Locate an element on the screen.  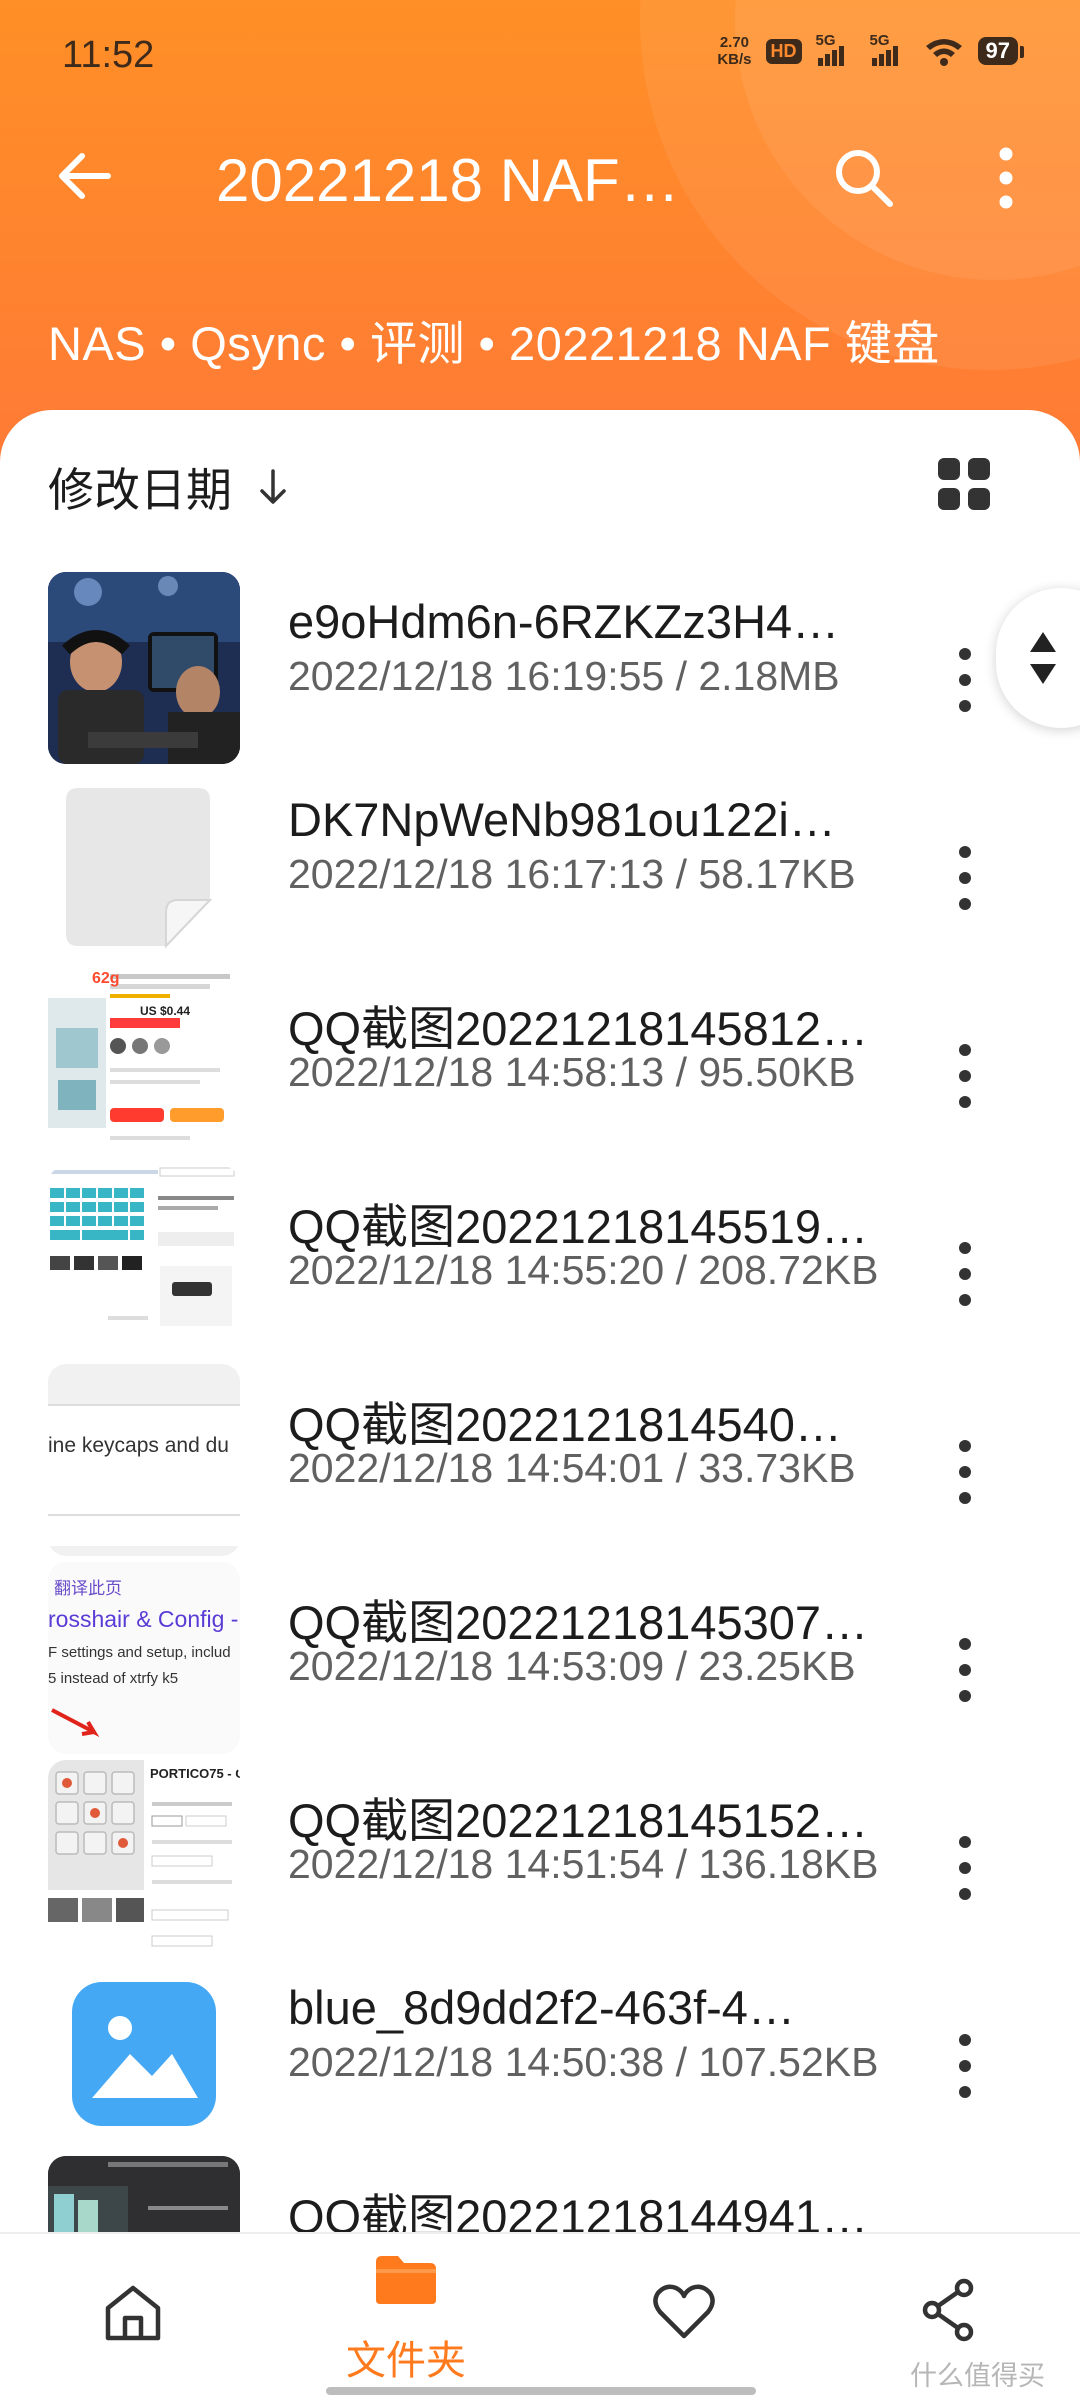
sort-label: 修改日期 is located at coordinates (140, 490).